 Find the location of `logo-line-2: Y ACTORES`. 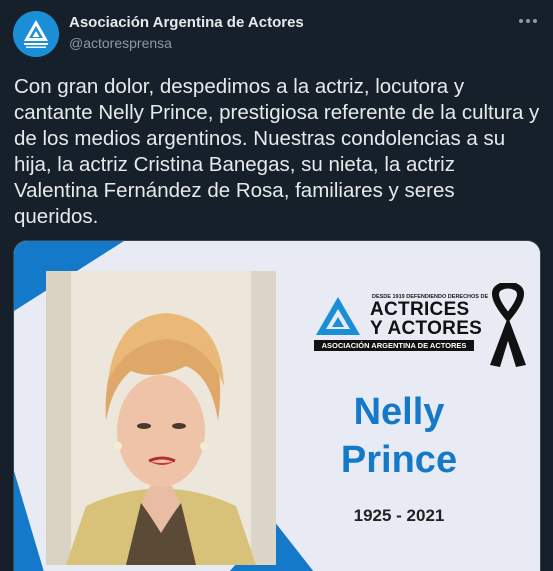

logo-line-2: Y ACTORES is located at coordinates (426, 328).